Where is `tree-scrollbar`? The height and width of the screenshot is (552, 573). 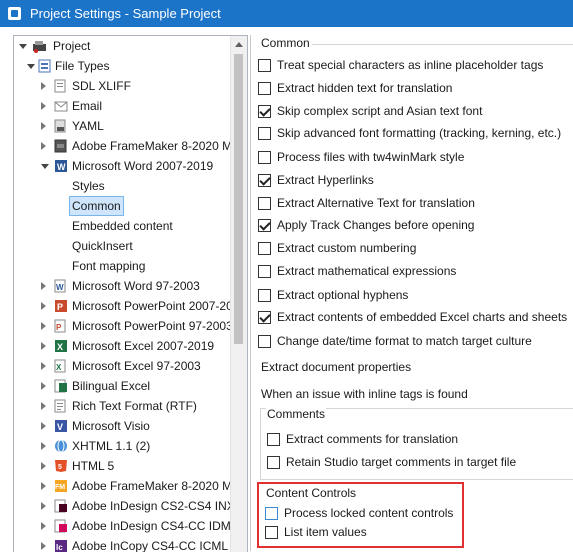 tree-scrollbar is located at coordinates (238, 294).